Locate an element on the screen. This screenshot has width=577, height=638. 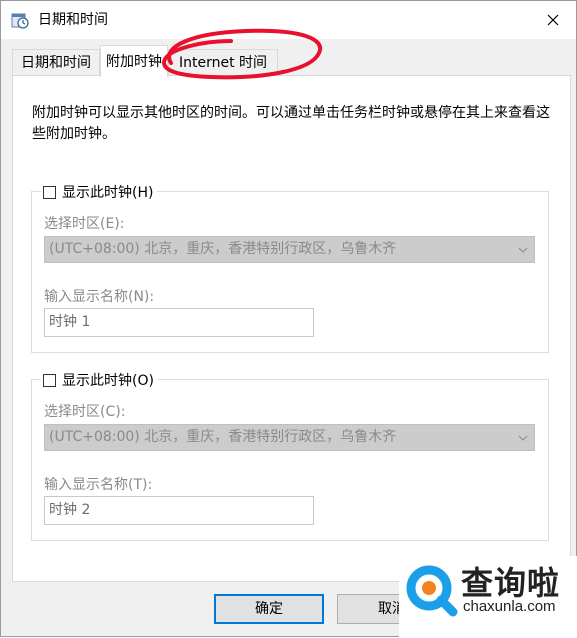
show-clock-1-checkbox: 显示此时钟(H) is located at coordinates (99, 192).